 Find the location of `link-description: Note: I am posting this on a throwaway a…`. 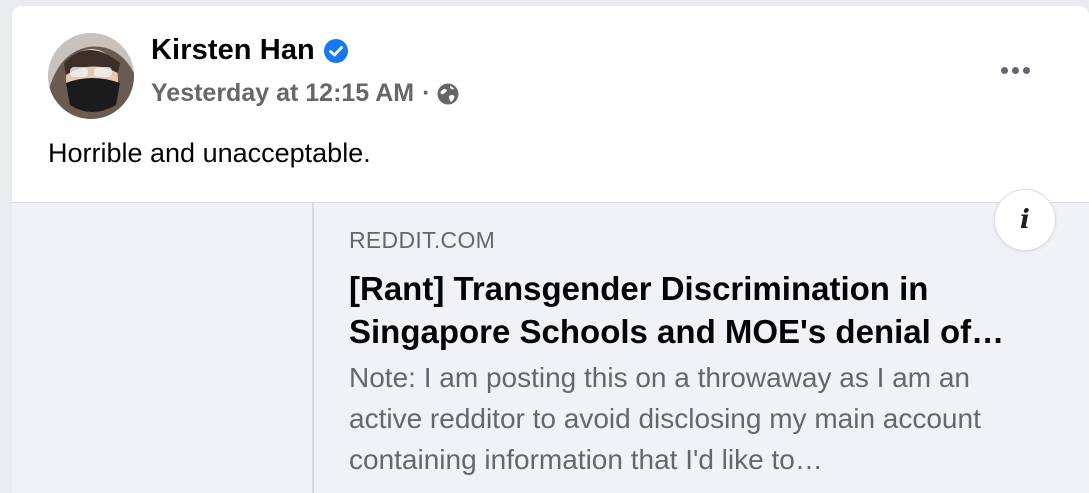

link-description: Note: I am posting this on a throwaway a… is located at coordinates (665, 418).